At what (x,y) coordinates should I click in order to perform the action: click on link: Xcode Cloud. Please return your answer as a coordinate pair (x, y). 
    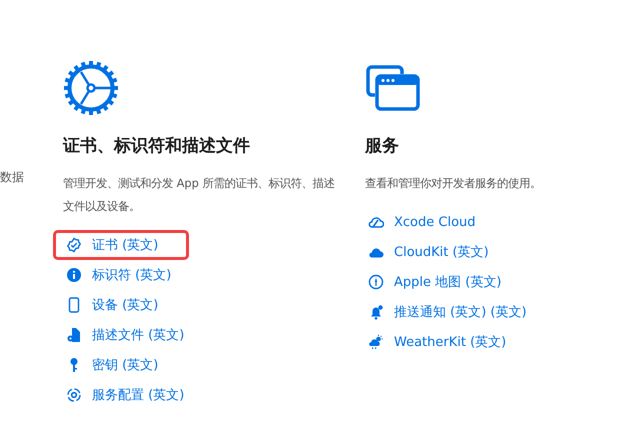
    Looking at the image, I should click on (431, 222).